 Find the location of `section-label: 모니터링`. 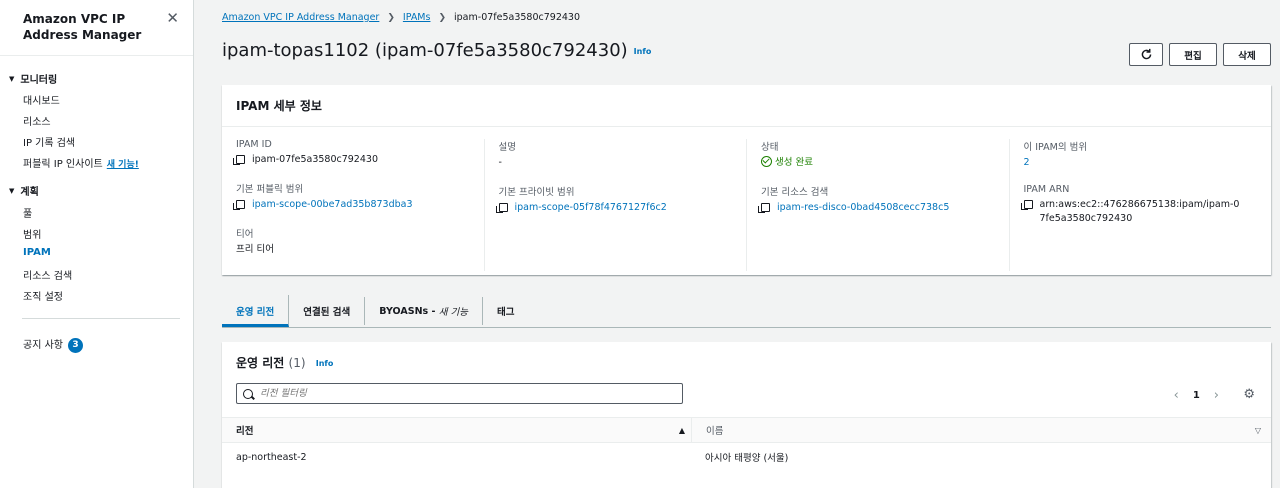

section-label: 모니터링 is located at coordinates (39, 80).